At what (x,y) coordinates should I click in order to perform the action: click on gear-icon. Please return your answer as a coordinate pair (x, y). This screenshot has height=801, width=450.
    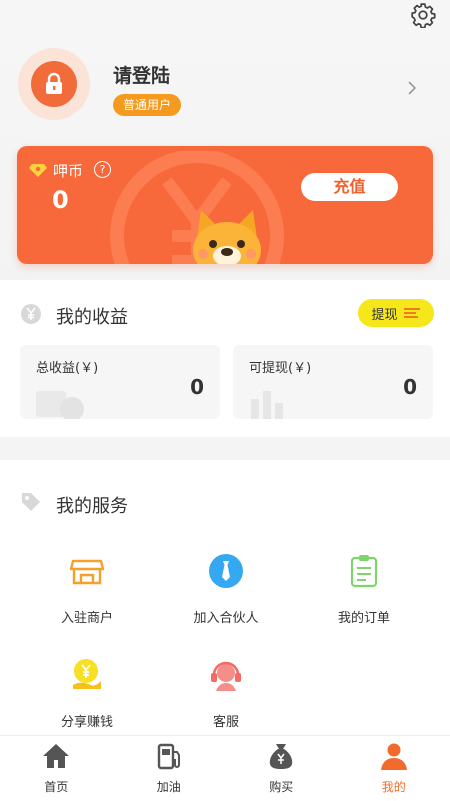
    Looking at the image, I should click on (423, 15).